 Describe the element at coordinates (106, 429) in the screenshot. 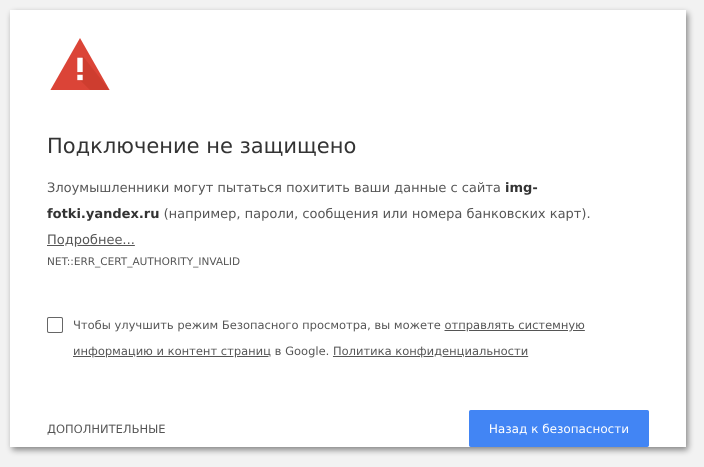

I see `advanced-button: ДОПОЛНИТЕЛЬНЫЕ` at that location.